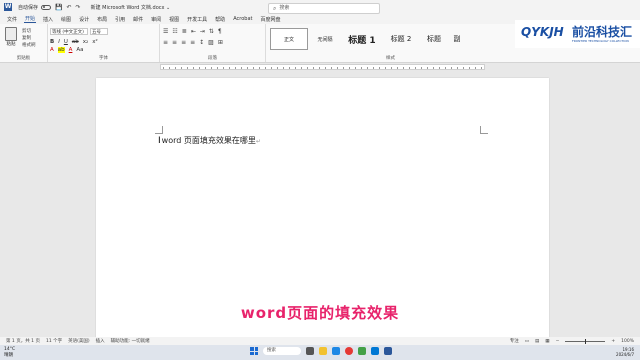 This screenshot has width=640, height=360. I want to click on weather-widget: 14°C 晴朗, so click(9, 352).